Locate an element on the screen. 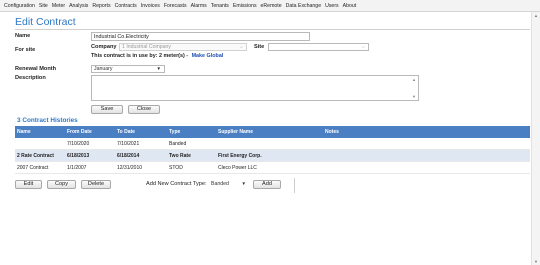  menu-alarms: Alarms is located at coordinates (199, 6).